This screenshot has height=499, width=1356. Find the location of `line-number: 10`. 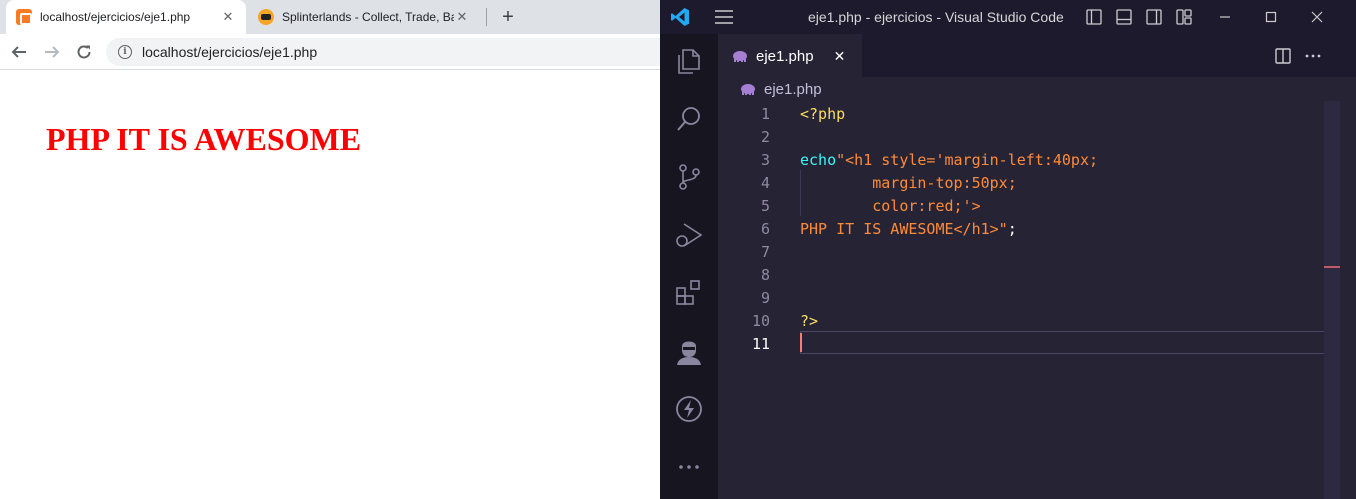

line-number: 10 is located at coordinates (760, 320).